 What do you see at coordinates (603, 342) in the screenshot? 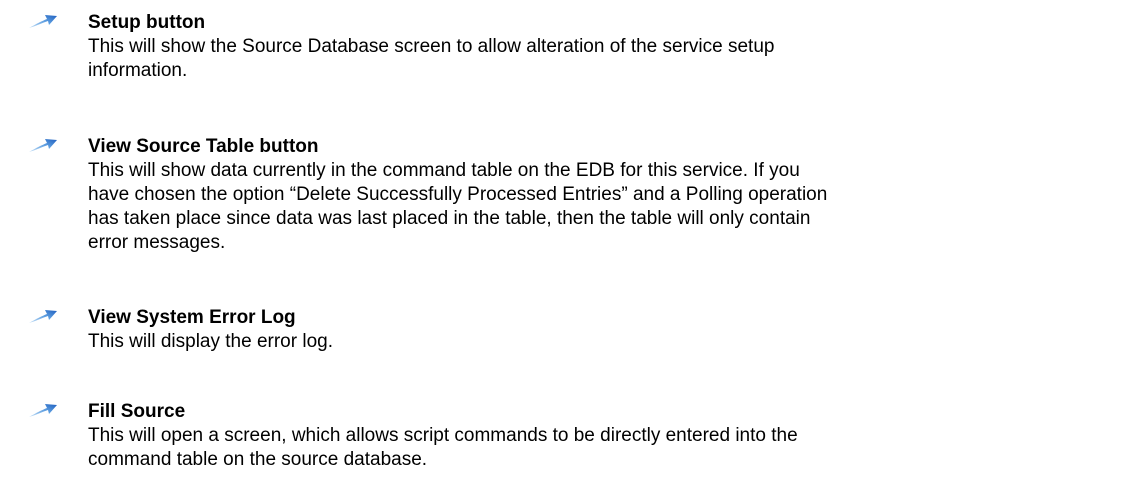
I see `entry-description: This will display the error log.` at bounding box center [603, 342].